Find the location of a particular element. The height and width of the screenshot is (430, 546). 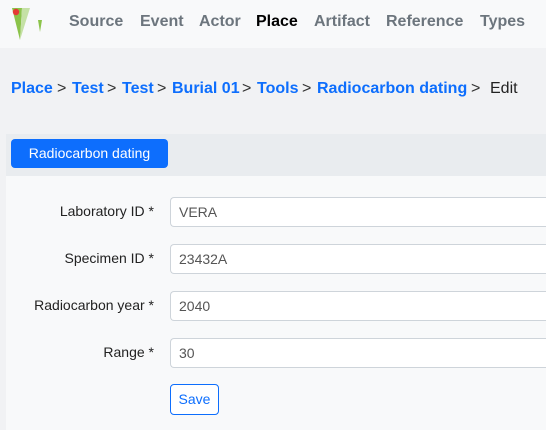

range-label: Range * is located at coordinates (128, 352).